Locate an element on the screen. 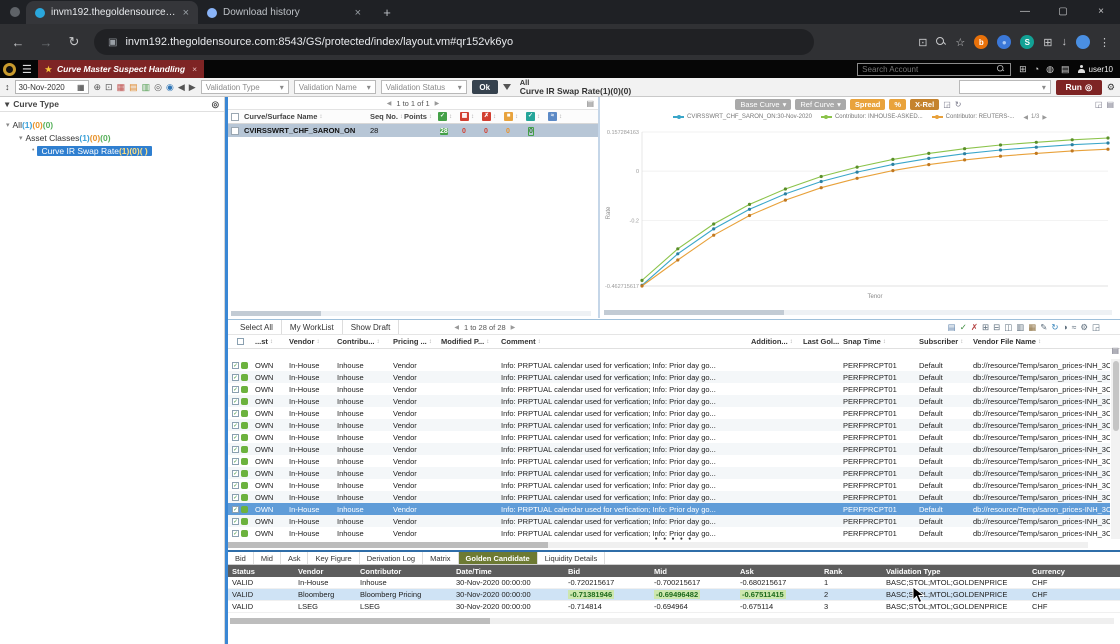 This screenshot has height=644, width=1120. refresh-icon: ↻ is located at coordinates (1054, 327).